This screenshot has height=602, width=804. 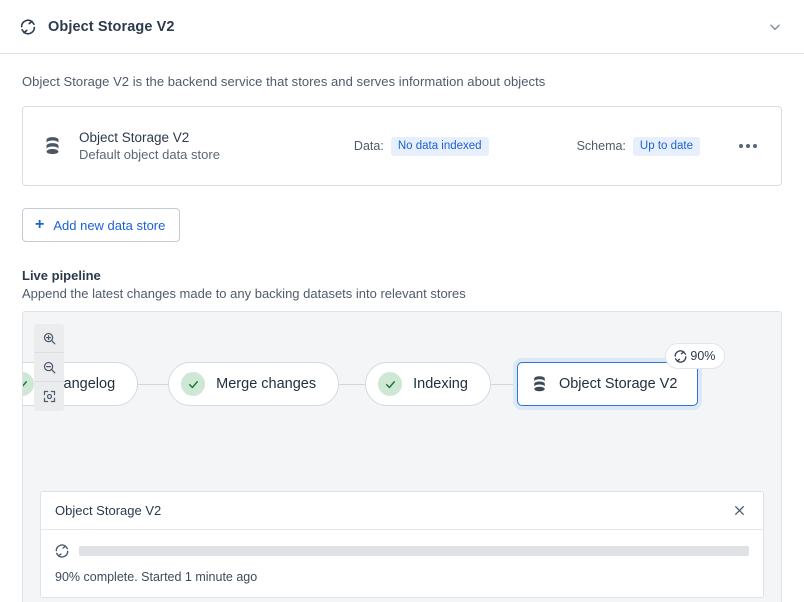 I want to click on zoom-controls, so click(x=49, y=367).